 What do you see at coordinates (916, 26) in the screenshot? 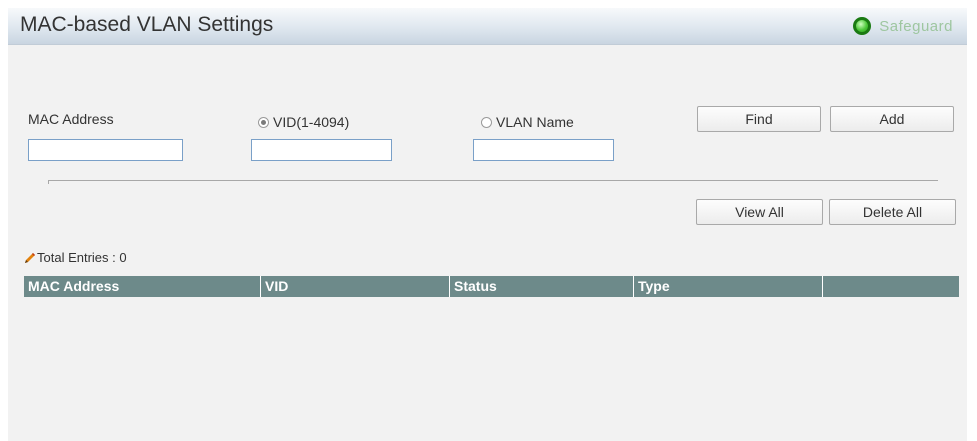
I see `safeguard-label: Safeguard` at bounding box center [916, 26].